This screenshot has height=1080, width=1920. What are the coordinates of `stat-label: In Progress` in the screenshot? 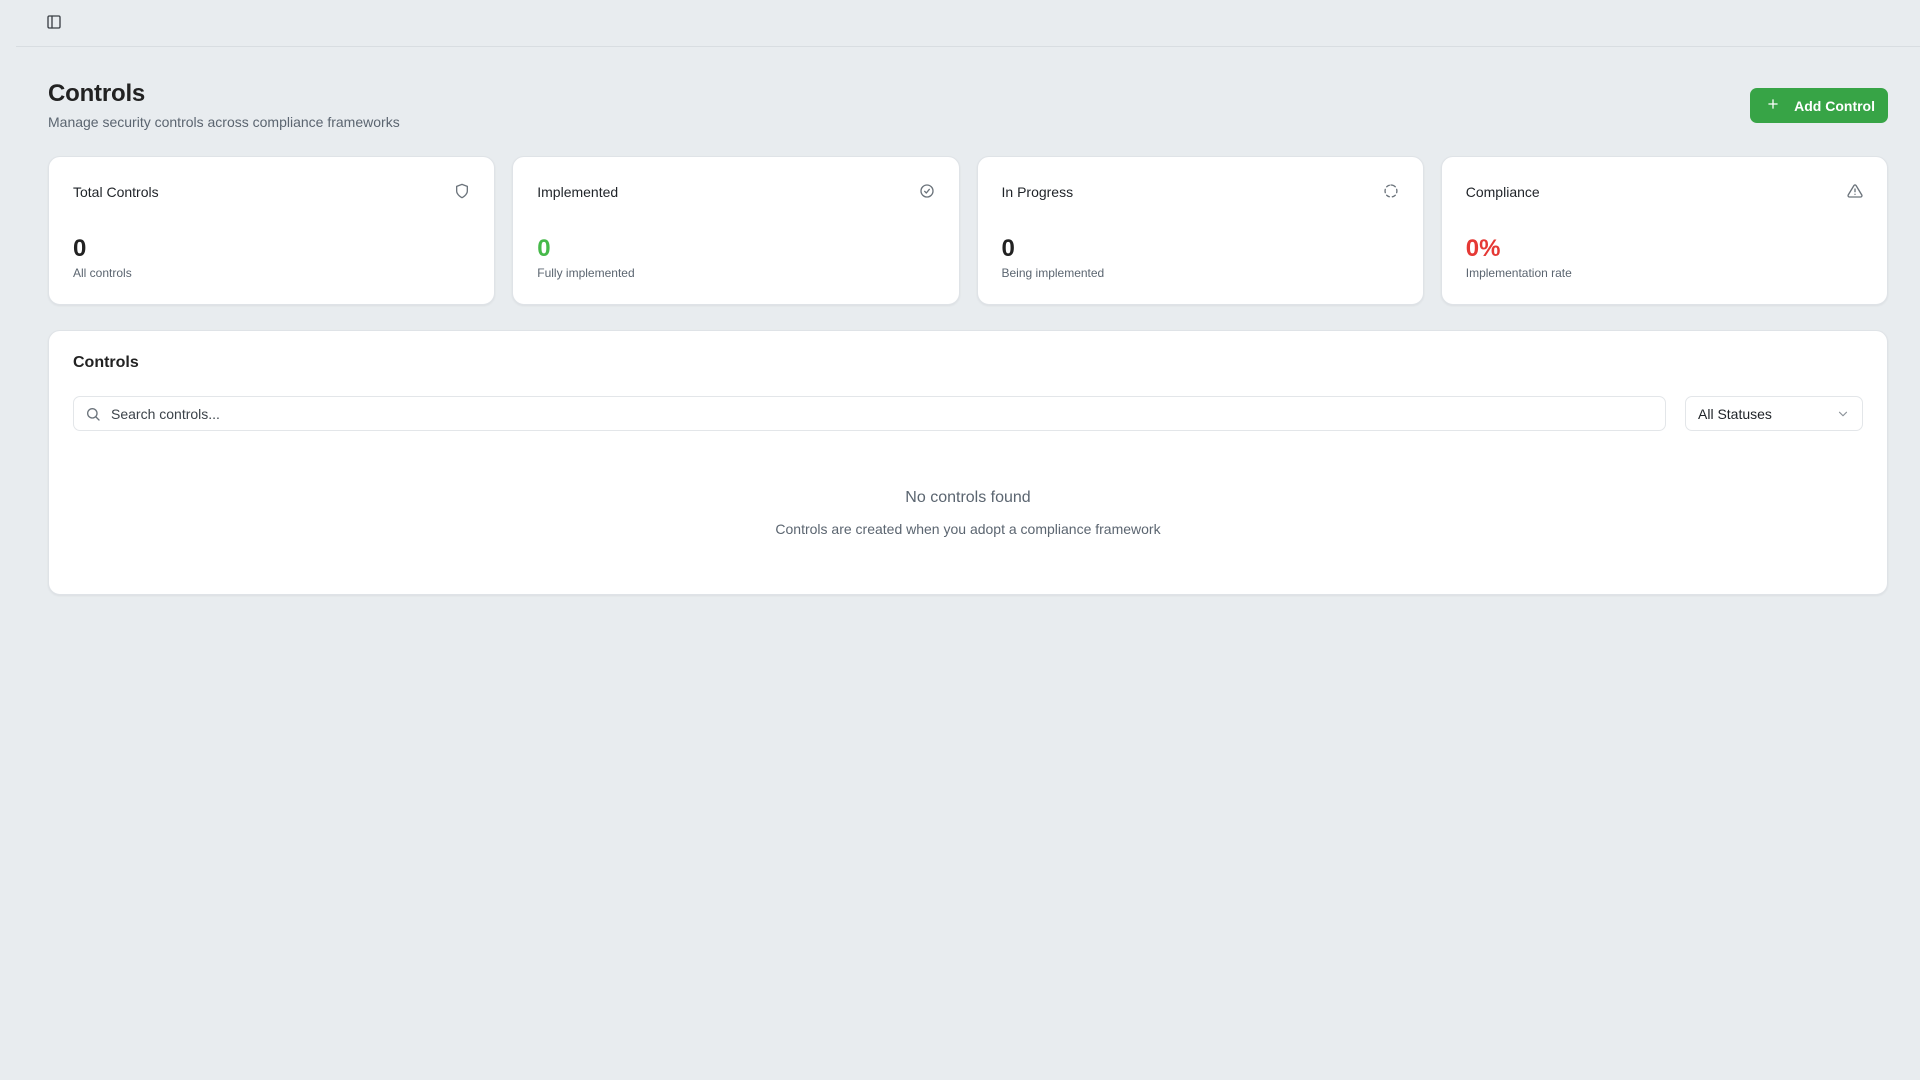 It's located at (1037, 192).